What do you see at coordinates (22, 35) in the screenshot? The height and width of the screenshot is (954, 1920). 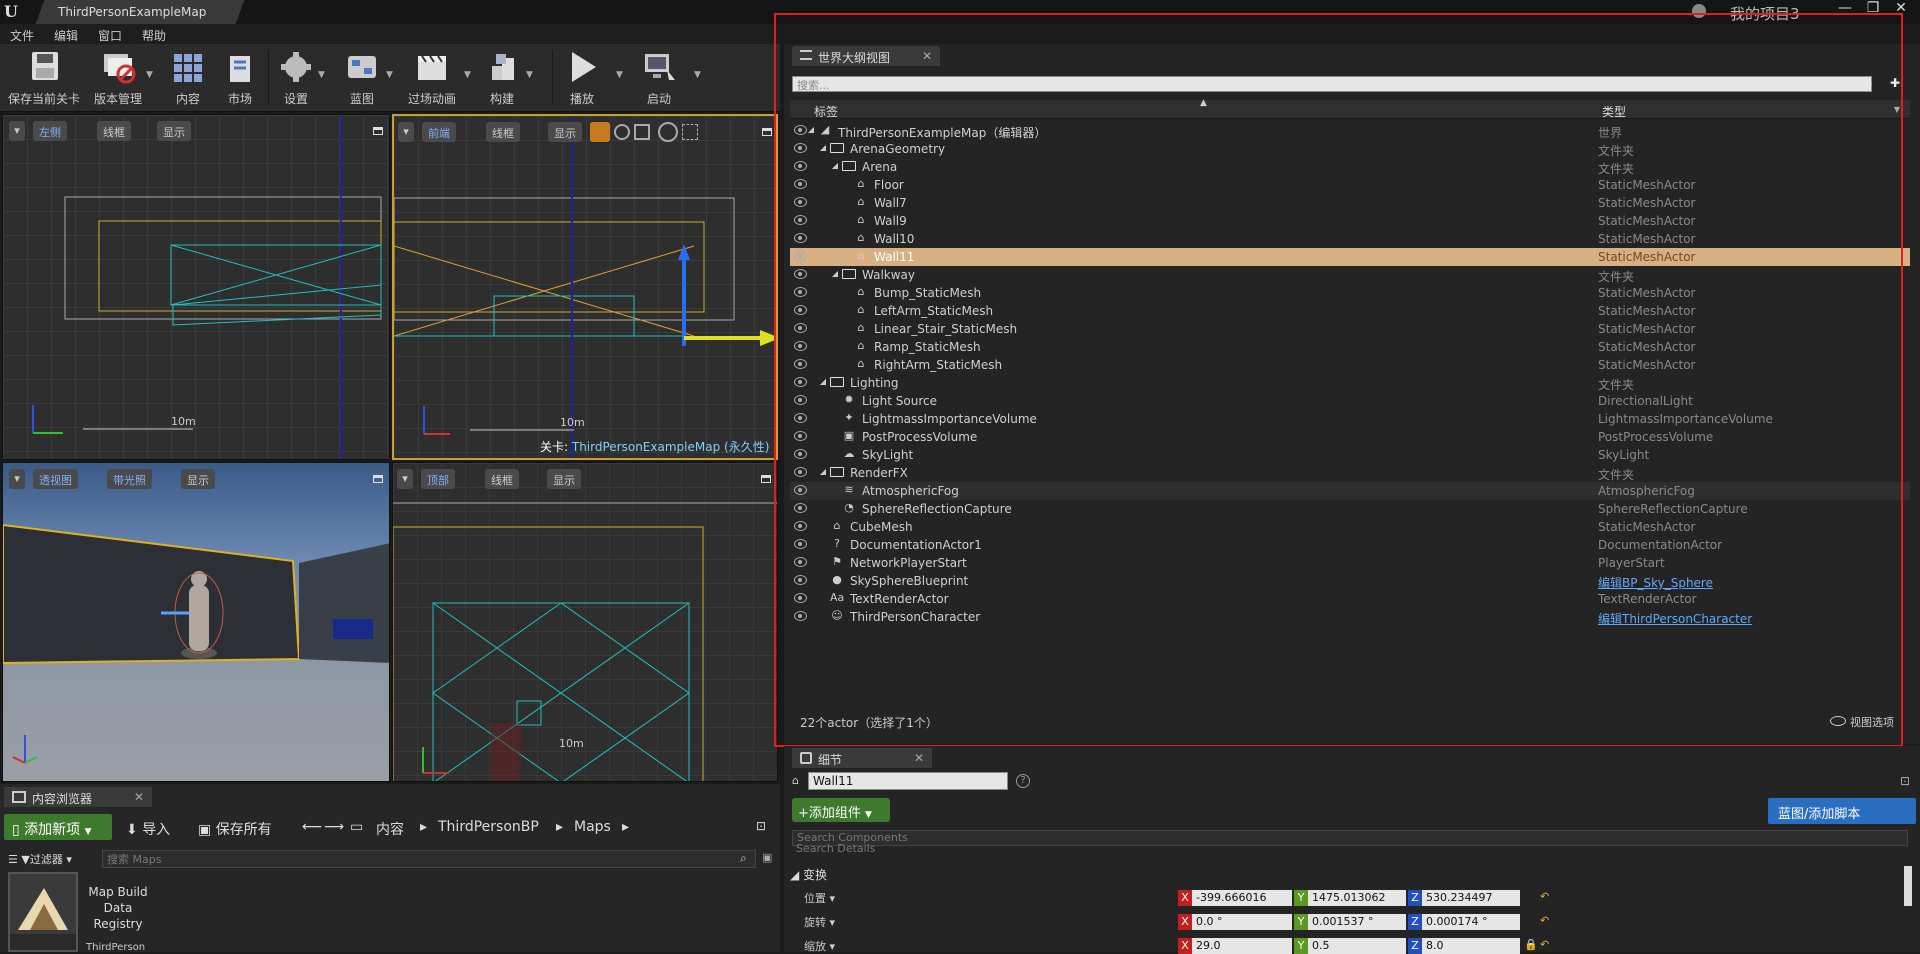 I see `menu-file: 文件` at bounding box center [22, 35].